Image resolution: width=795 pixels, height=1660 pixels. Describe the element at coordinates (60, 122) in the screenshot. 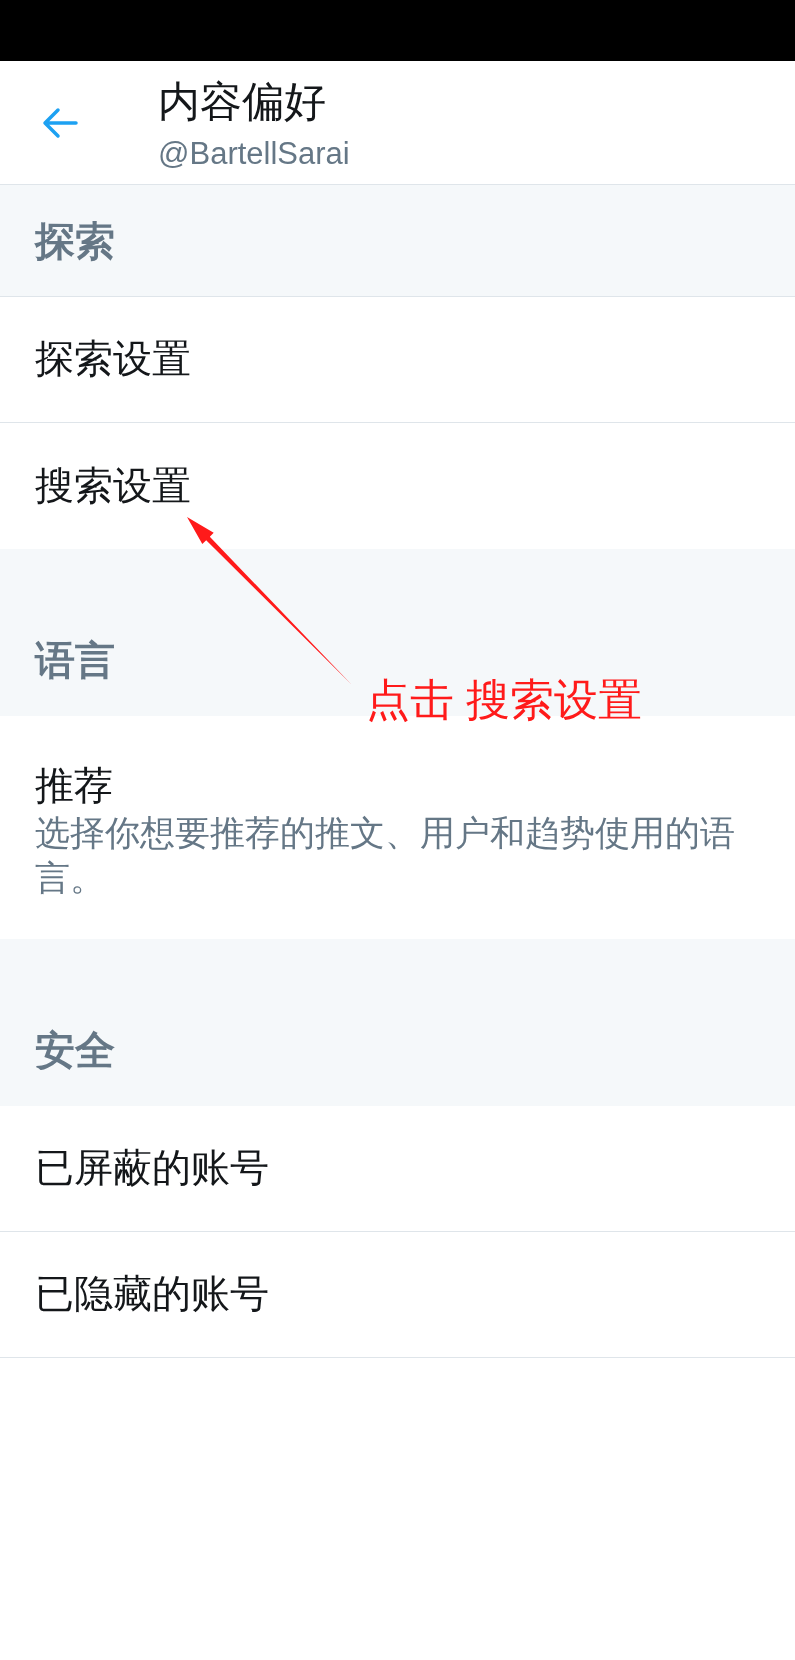

I see `back-arrow-icon` at that location.